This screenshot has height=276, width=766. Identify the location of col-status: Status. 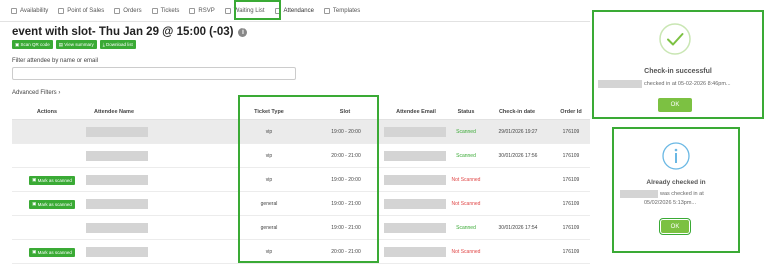
(466, 112).